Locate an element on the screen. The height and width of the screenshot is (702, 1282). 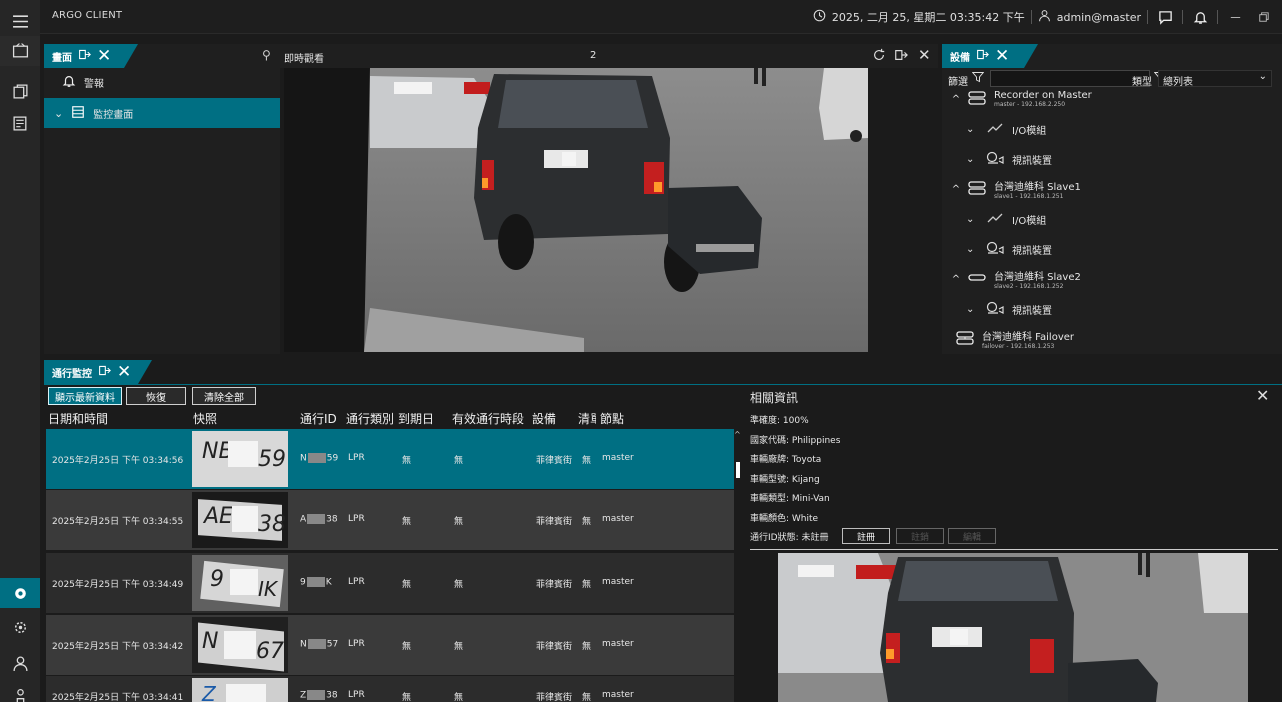
restore-button: 恢復 is located at coordinates (156, 396).